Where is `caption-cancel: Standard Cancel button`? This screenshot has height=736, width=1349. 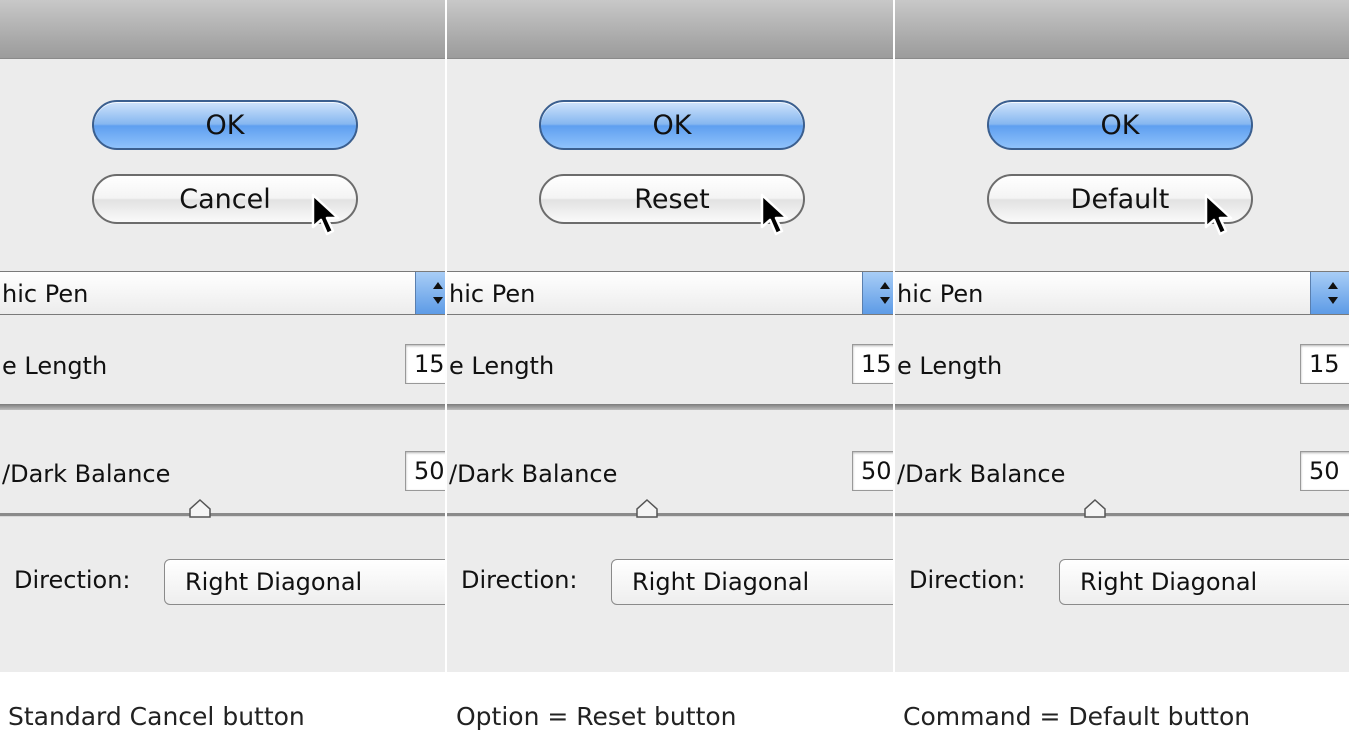
caption-cancel: Standard Cancel button is located at coordinates (156, 716).